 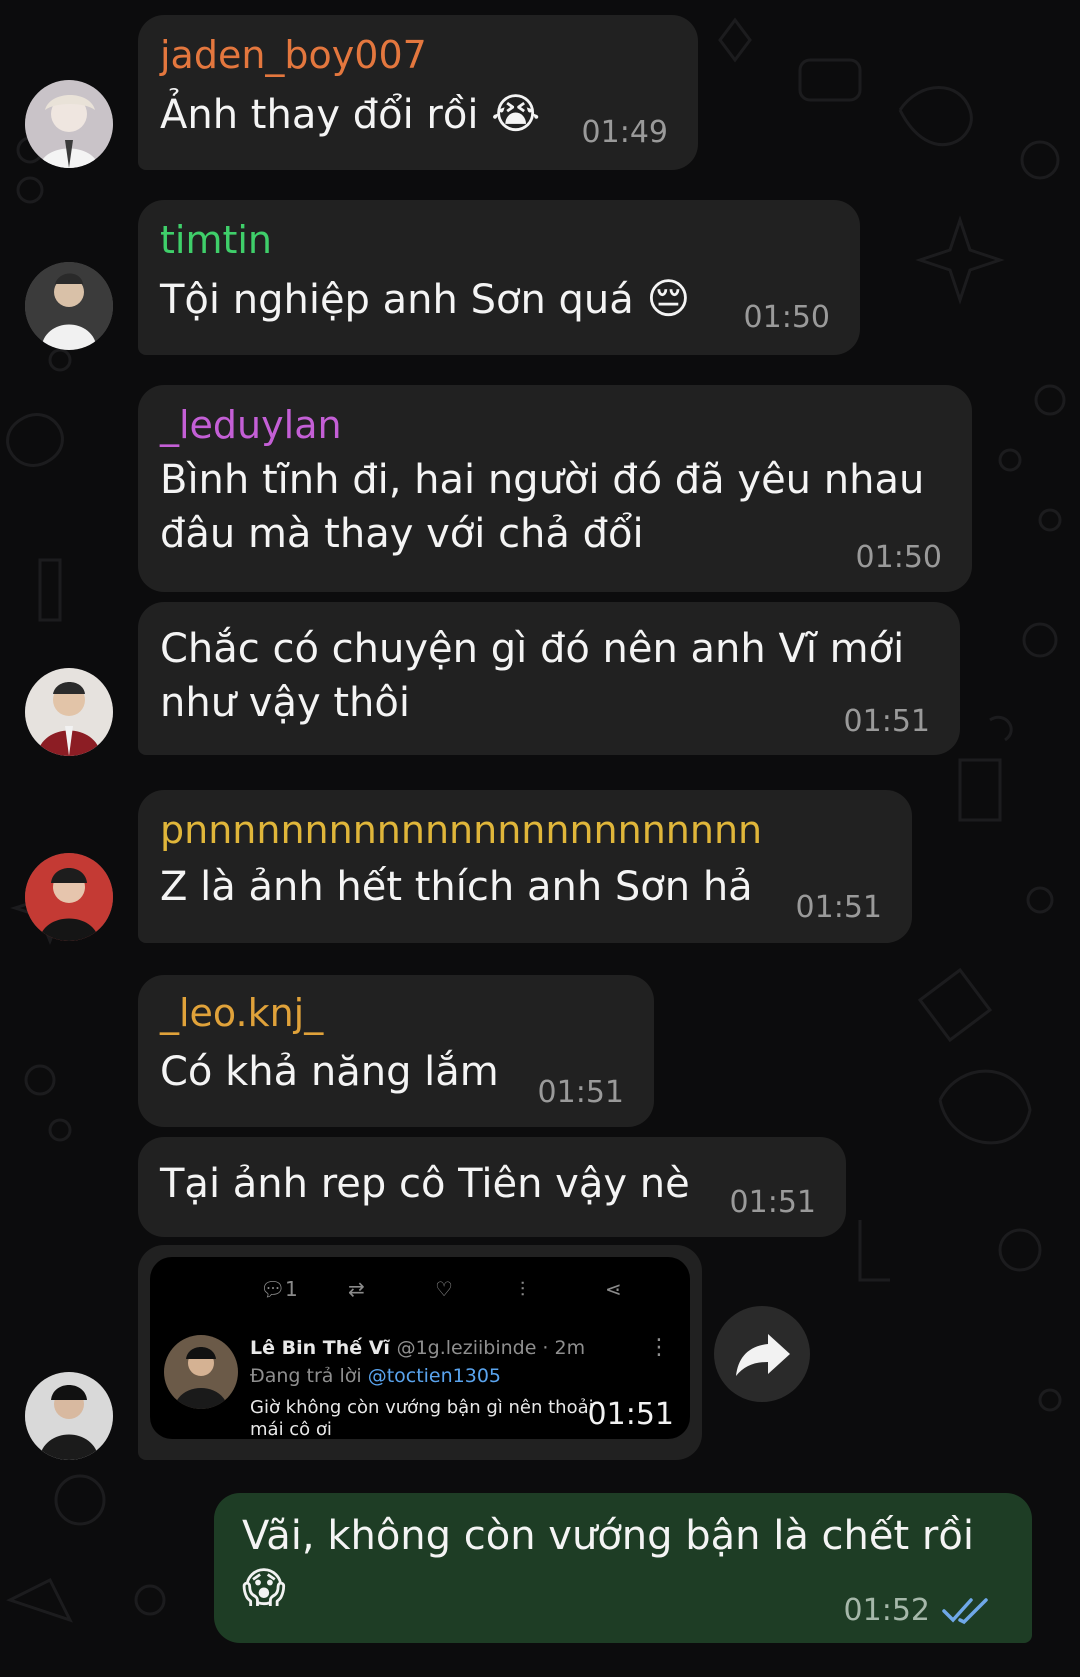 I want to click on tweet-author: Lê Bin Thế Vĩ @1g.leziibinde · 2m, so click(x=418, y=1348).